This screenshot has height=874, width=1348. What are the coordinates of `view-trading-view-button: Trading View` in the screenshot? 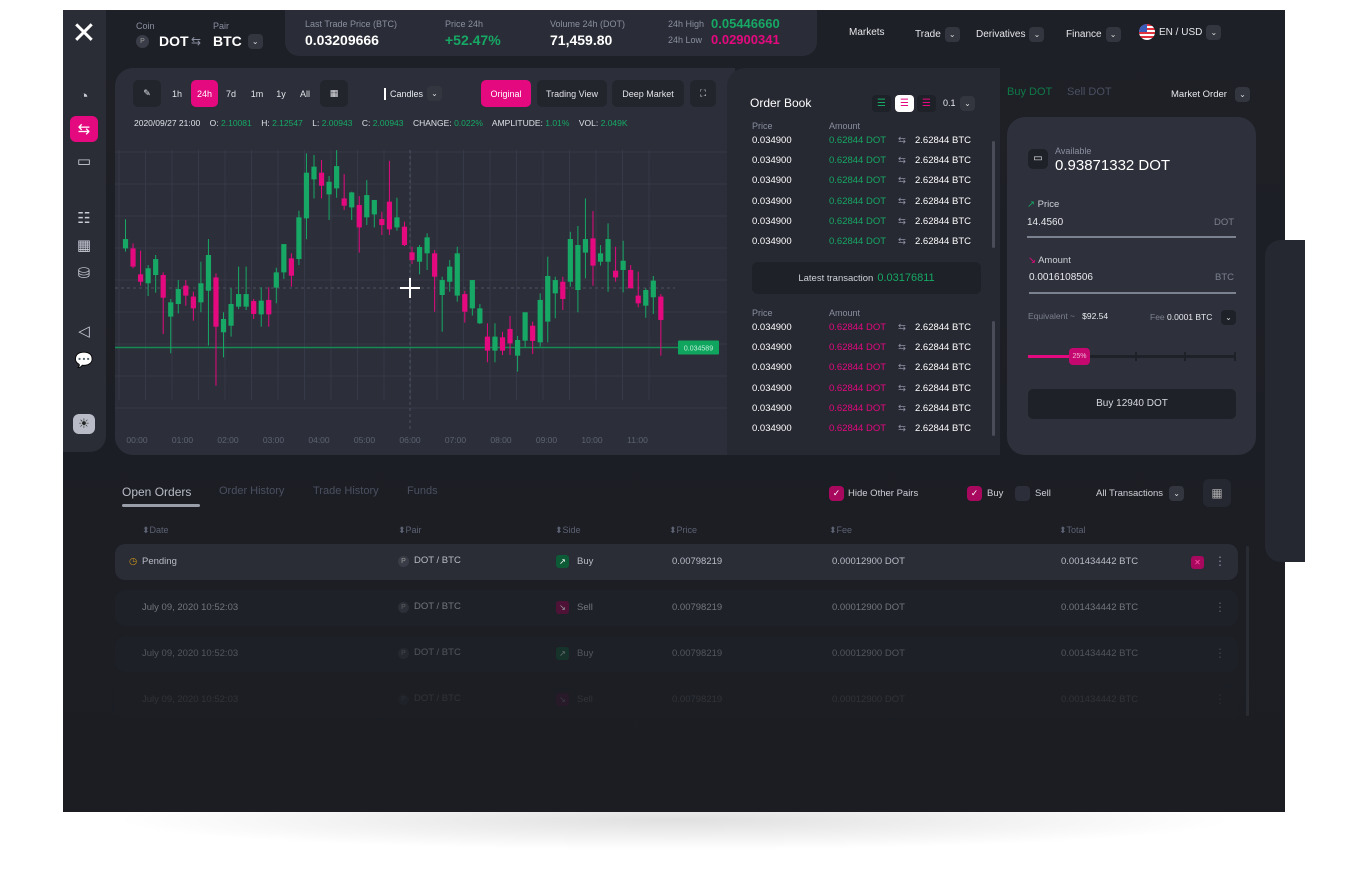 It's located at (572, 93).